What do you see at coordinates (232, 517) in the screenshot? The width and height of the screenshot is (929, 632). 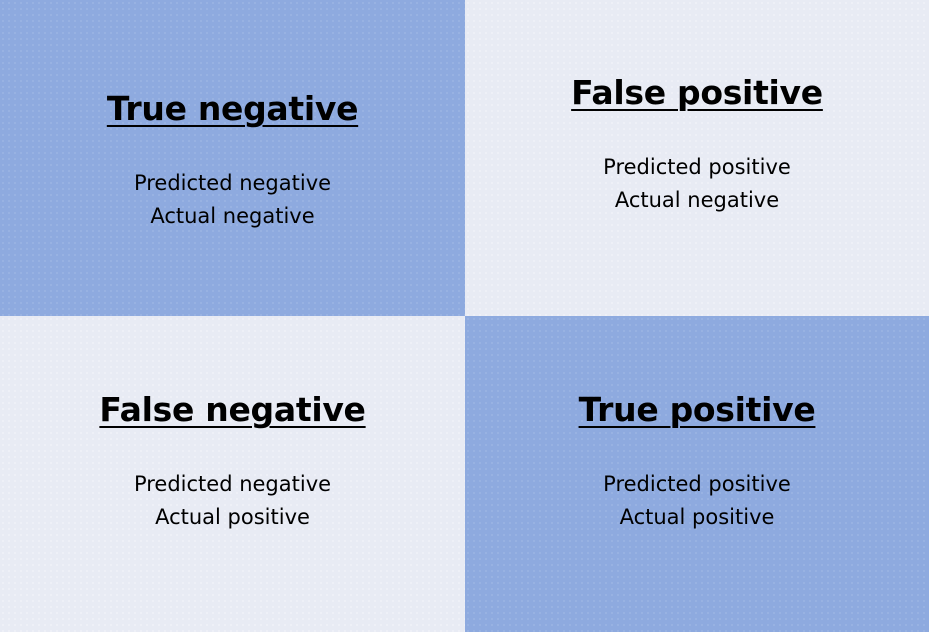 I see `false-negative-actual: Actual positive` at bounding box center [232, 517].